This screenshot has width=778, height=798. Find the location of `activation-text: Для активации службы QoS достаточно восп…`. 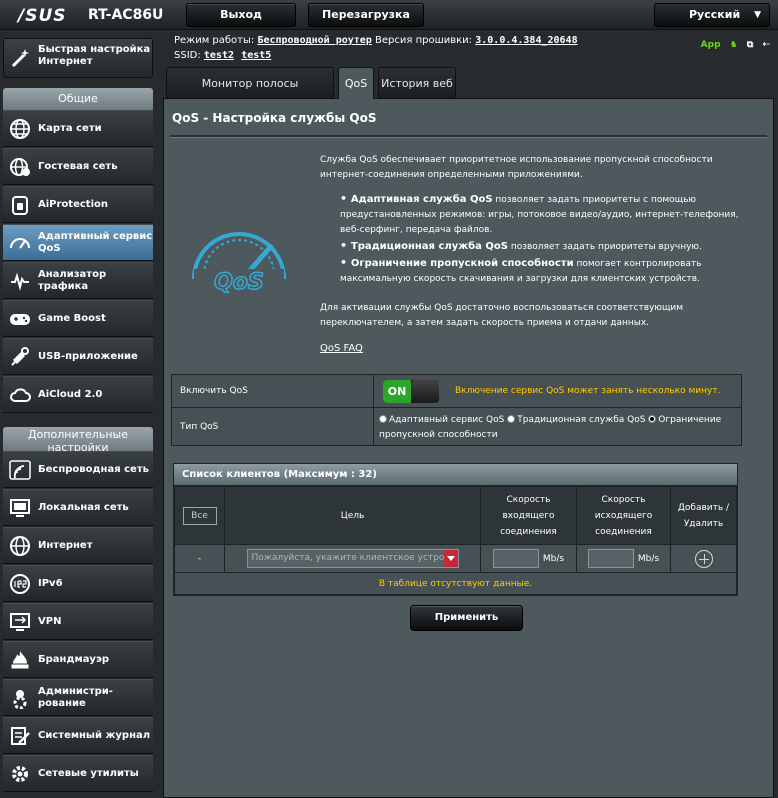

activation-text: Для активации службы QoS достаточно восп… is located at coordinates (502, 315).